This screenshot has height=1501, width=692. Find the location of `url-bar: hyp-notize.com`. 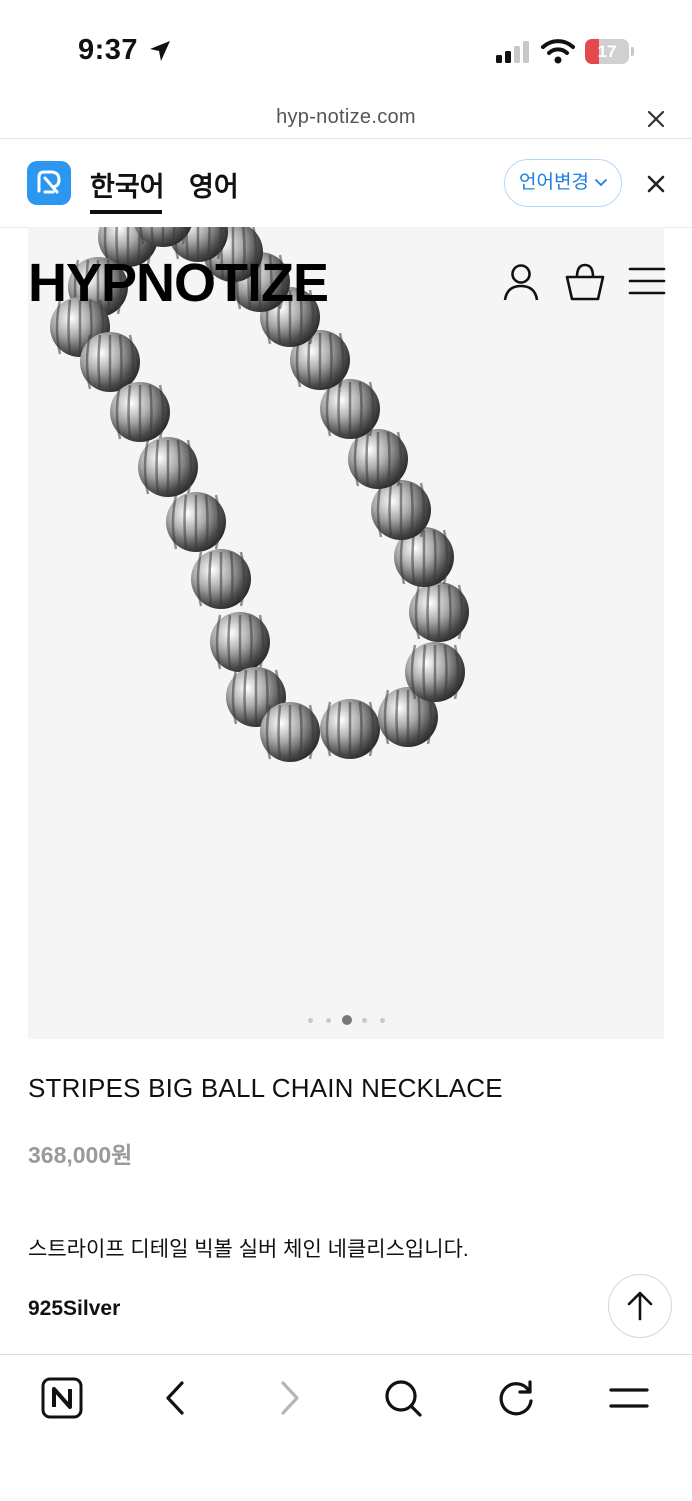

url-bar: hyp-notize.com is located at coordinates (346, 118).